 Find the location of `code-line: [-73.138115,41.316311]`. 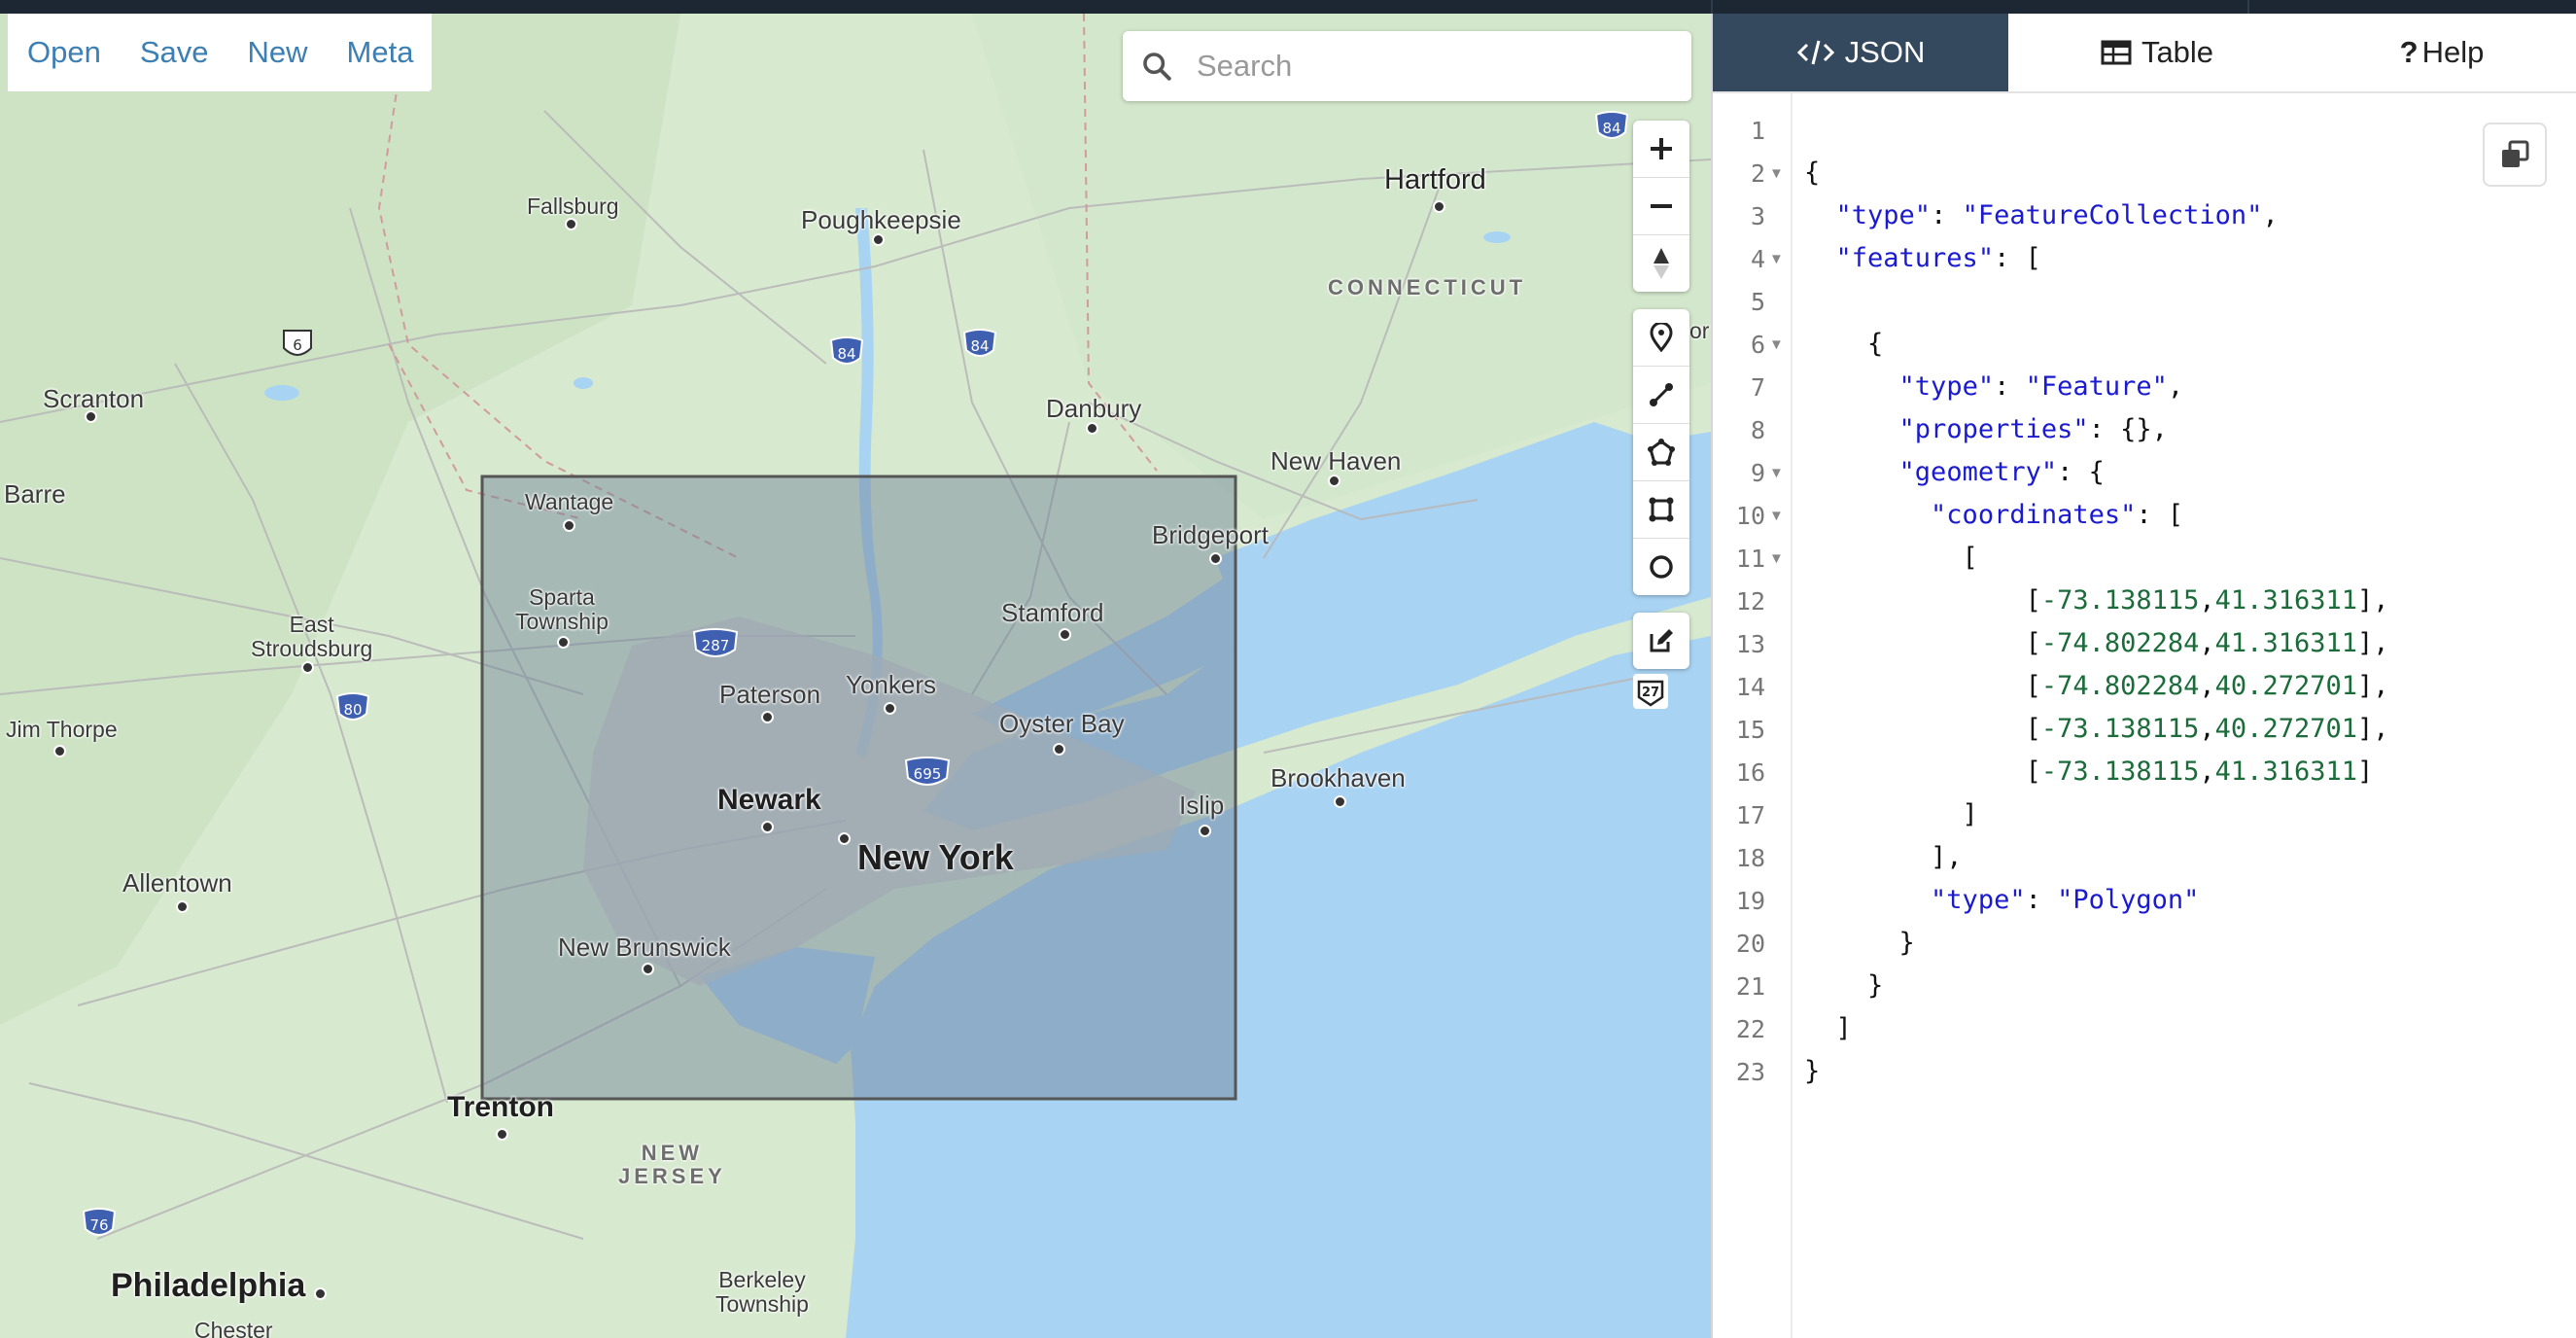

code-line: [-73.138115,41.316311] is located at coordinates (2089, 772).